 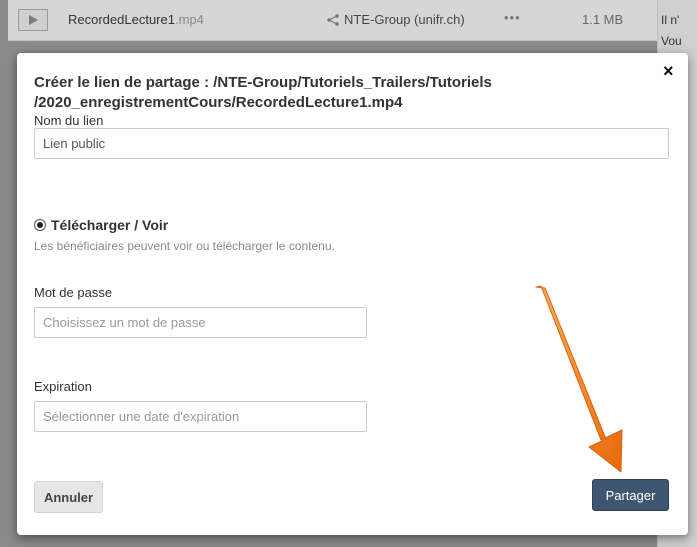 I want to click on more-options-icon: •••, so click(x=512, y=17).